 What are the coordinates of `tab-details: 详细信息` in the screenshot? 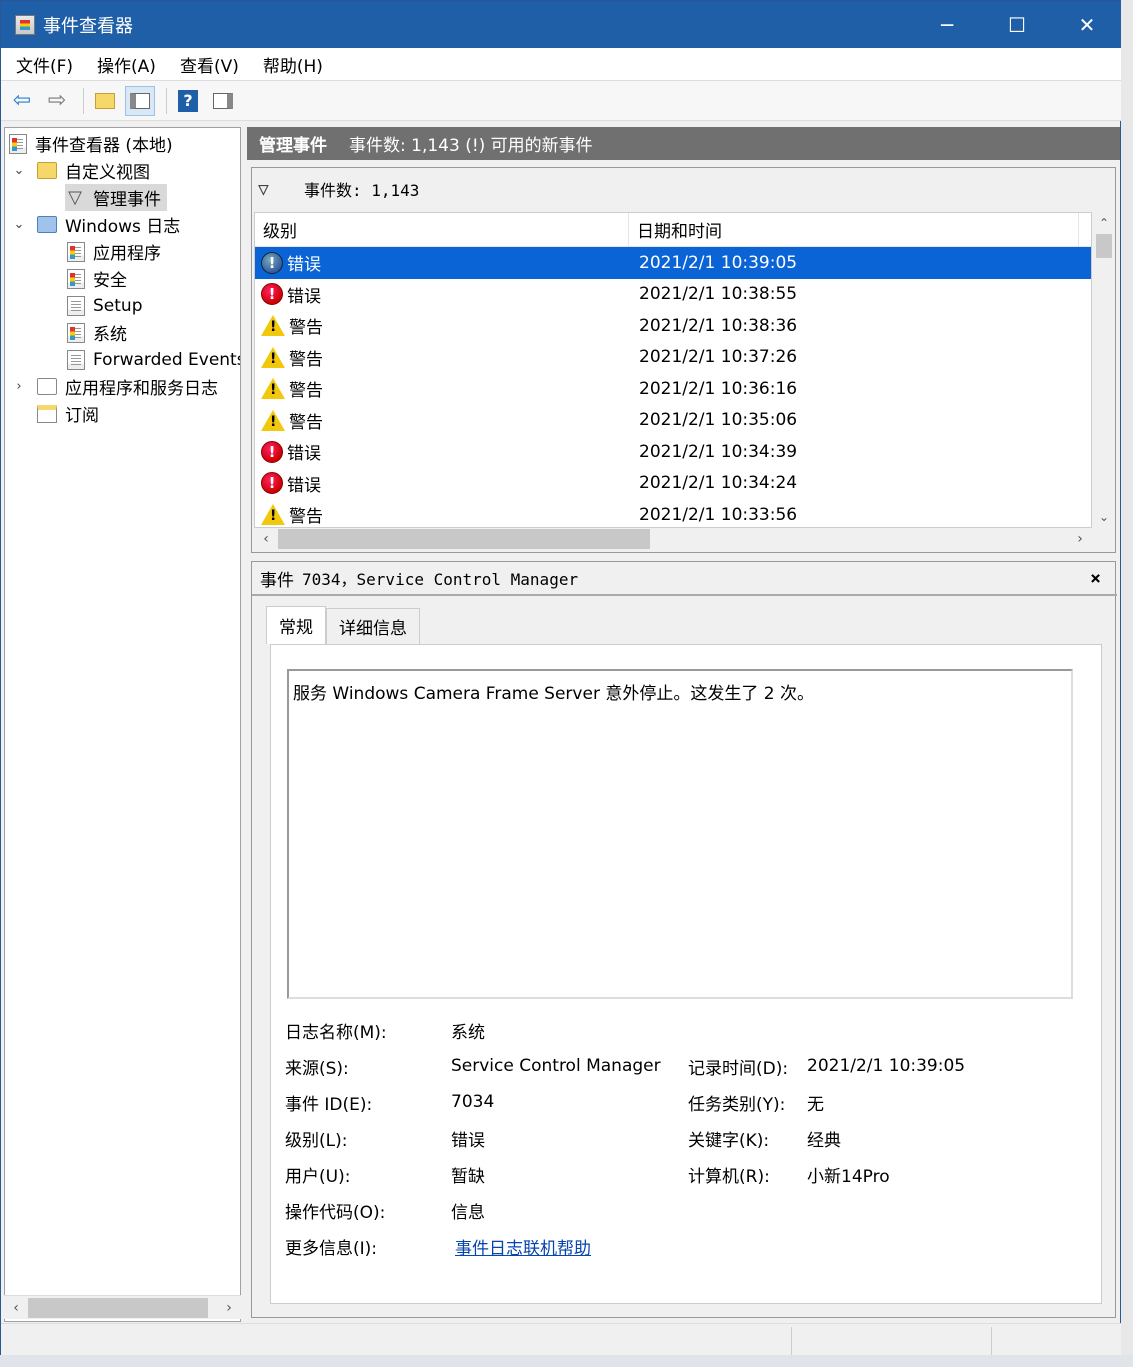 It's located at (373, 626).